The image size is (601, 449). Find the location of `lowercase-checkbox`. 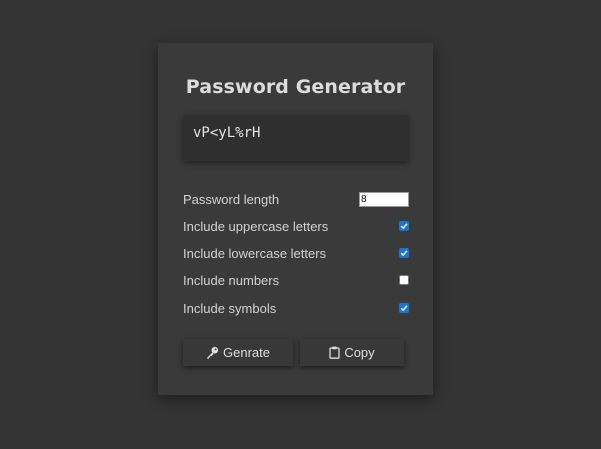

lowercase-checkbox is located at coordinates (404, 253).